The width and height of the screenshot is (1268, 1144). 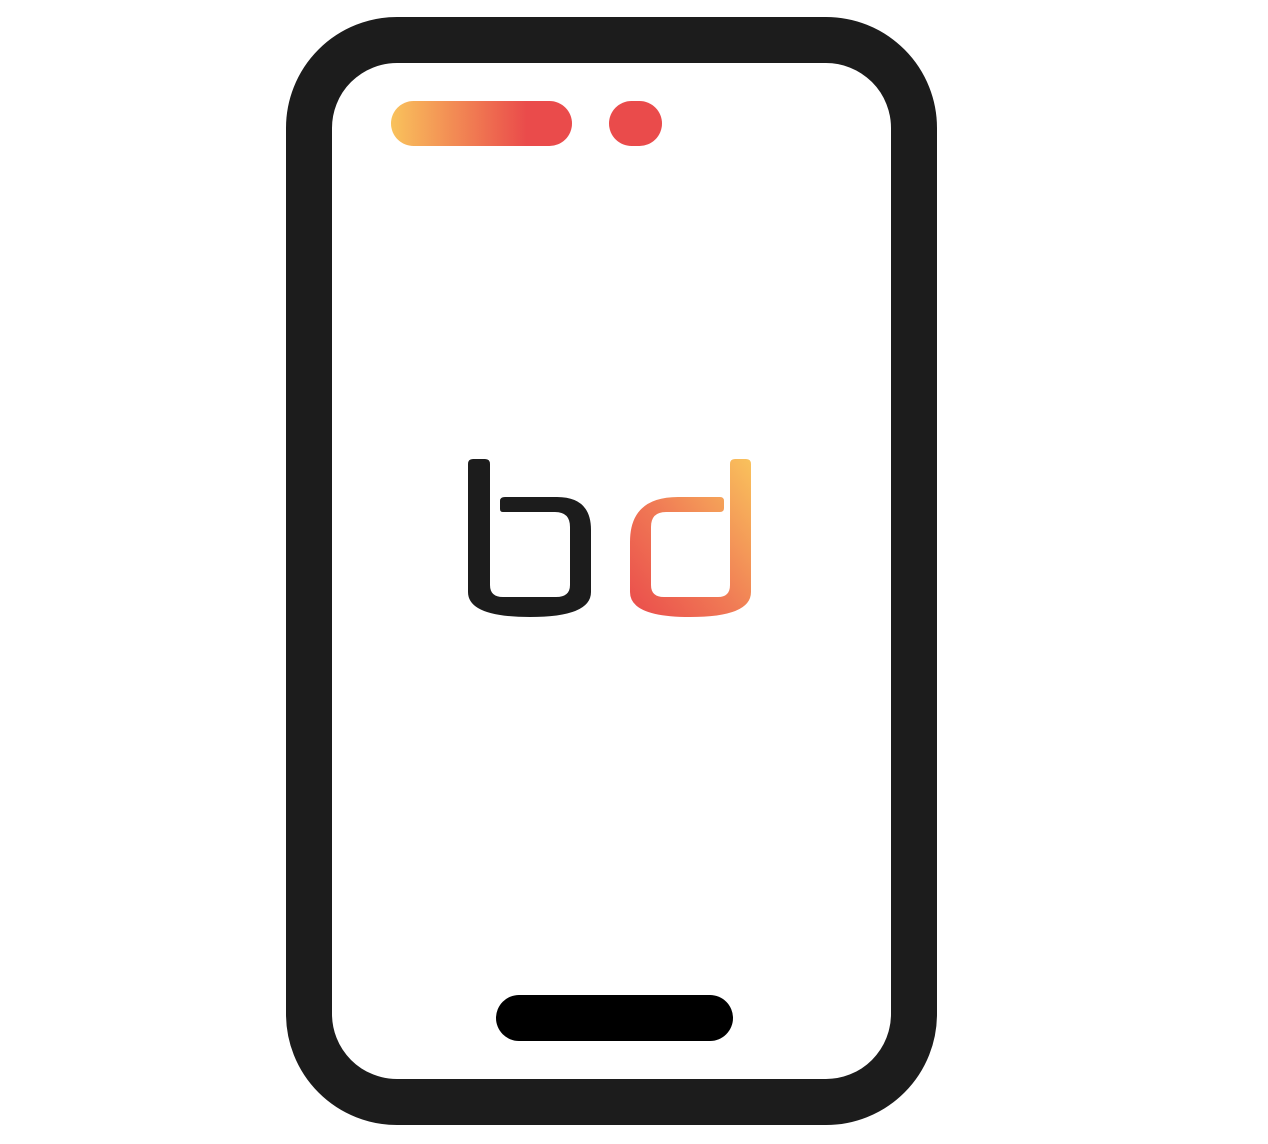 What do you see at coordinates (614, 1018) in the screenshot?
I see `home-indicator-icon` at bounding box center [614, 1018].